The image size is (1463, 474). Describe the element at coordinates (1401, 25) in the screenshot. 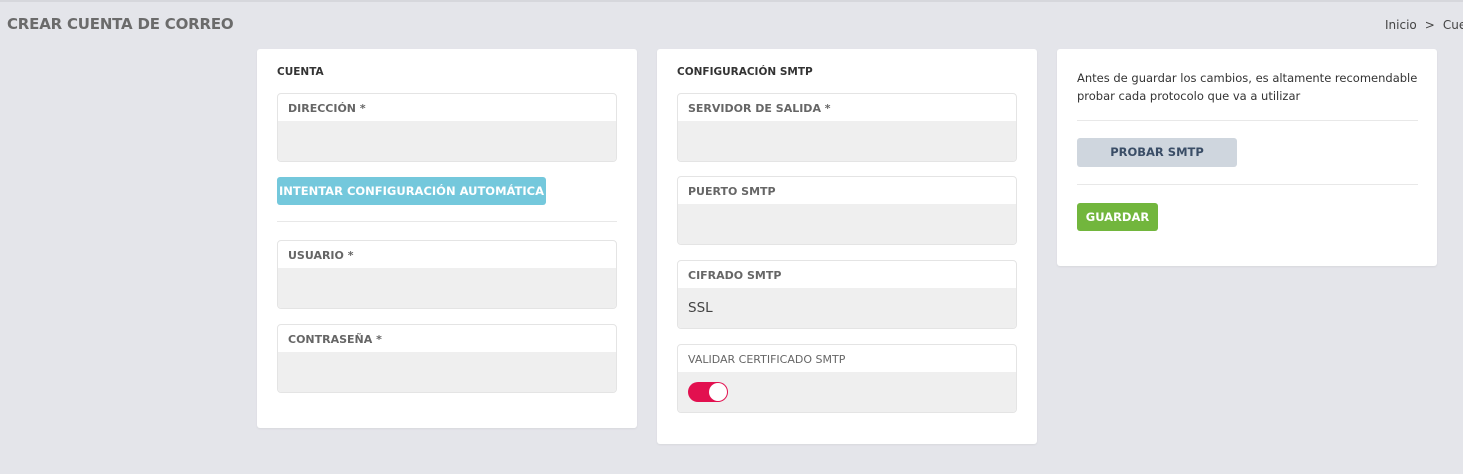

I see `breadcrumb-home-link: Inicio` at that location.